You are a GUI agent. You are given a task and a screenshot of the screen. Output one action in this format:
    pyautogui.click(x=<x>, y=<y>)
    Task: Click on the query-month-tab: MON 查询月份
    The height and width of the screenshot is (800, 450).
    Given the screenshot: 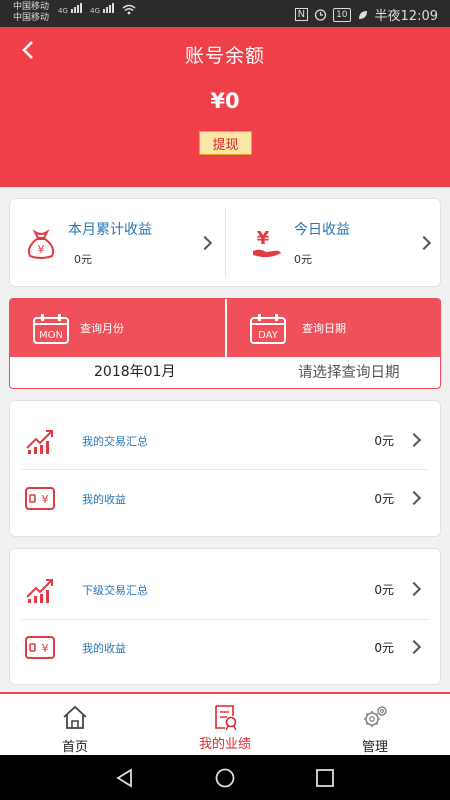 What is the action you would take?
    pyautogui.click(x=117, y=328)
    